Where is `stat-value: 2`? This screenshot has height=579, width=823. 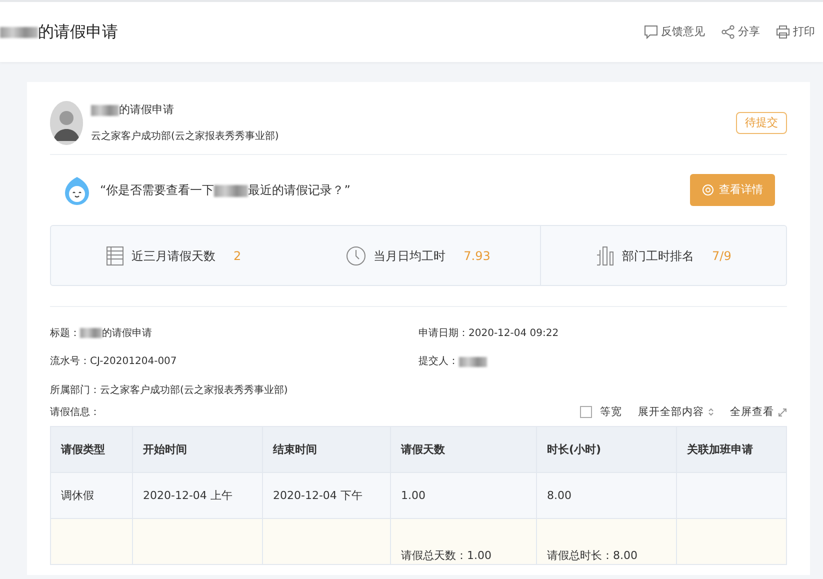 stat-value: 2 is located at coordinates (238, 256).